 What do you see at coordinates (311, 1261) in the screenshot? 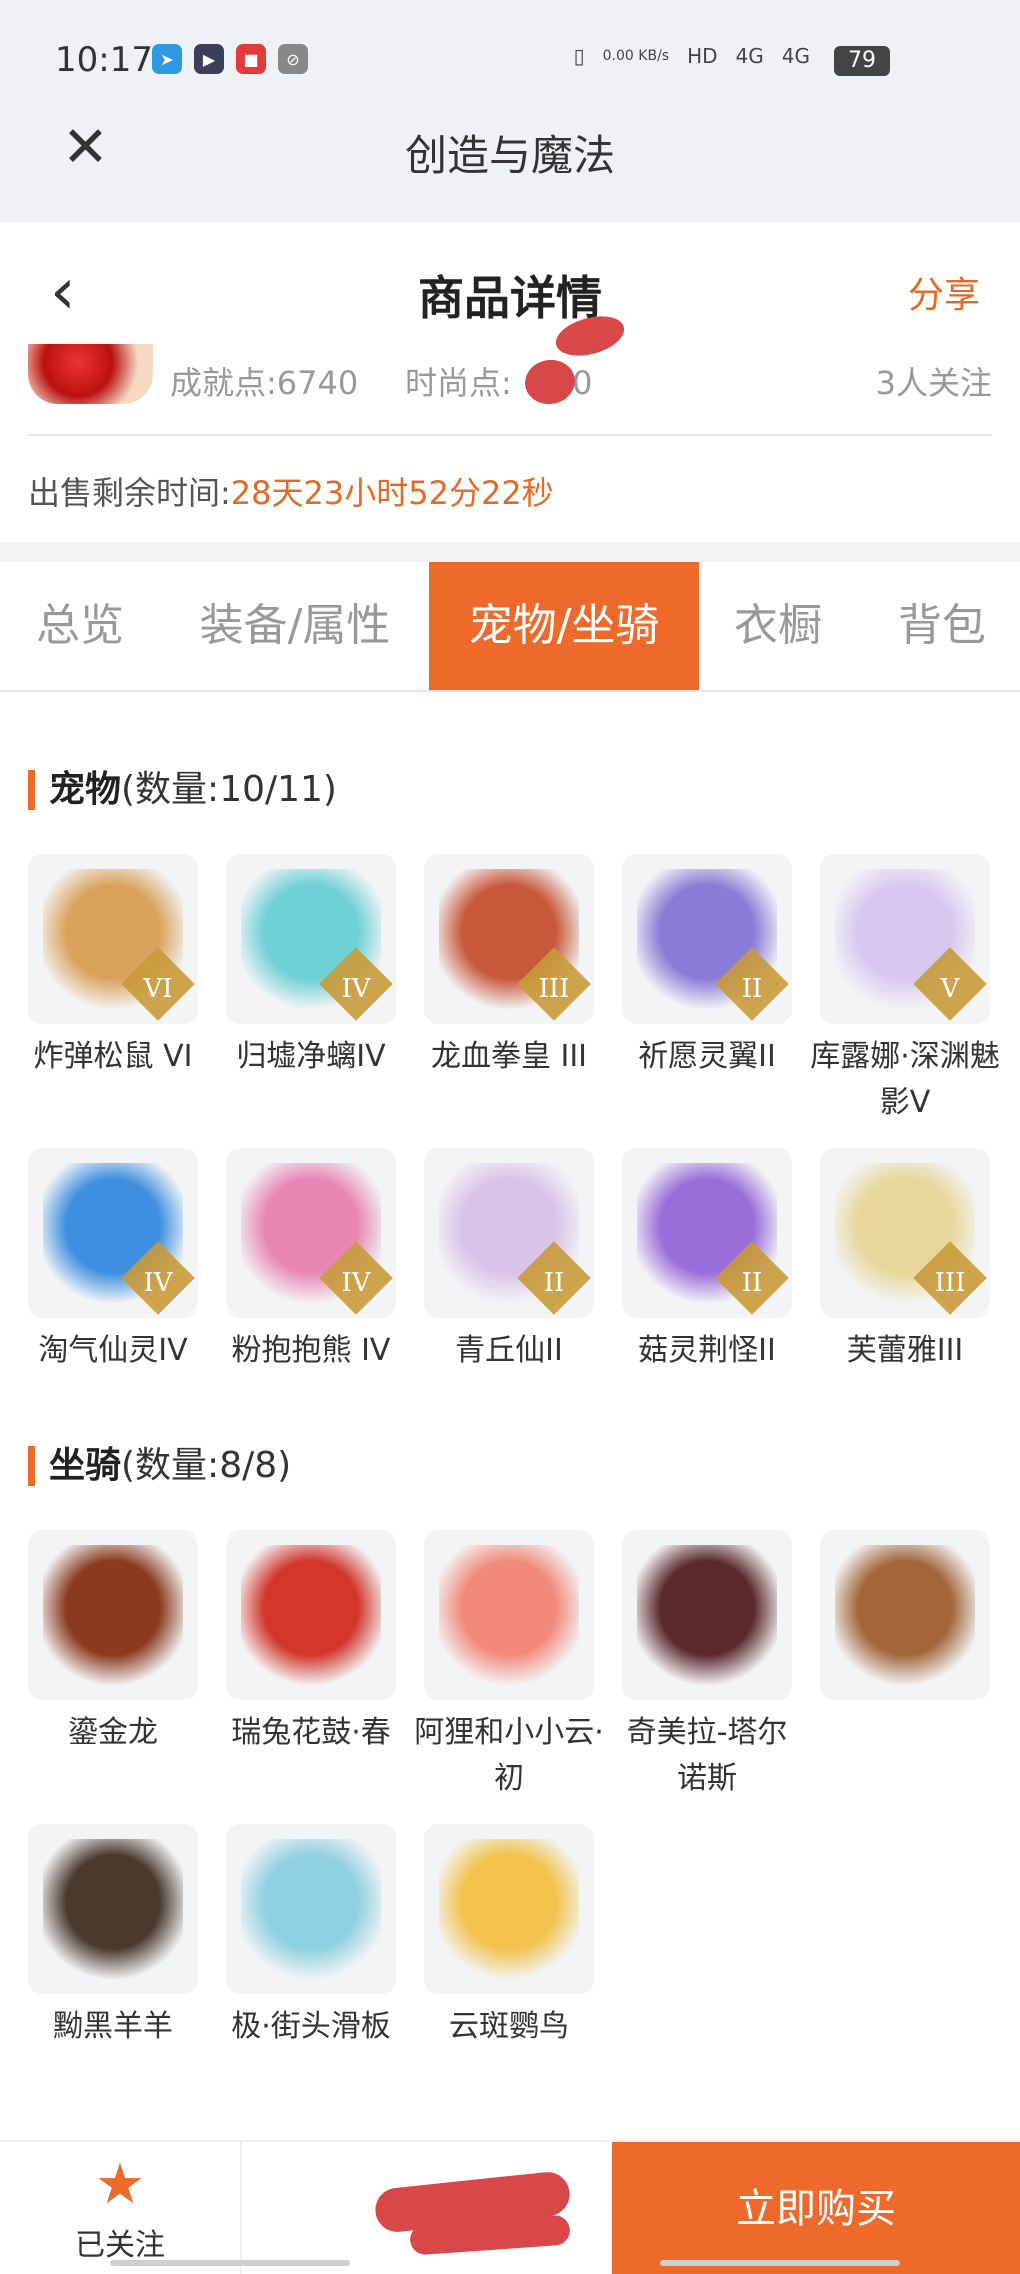
I see `pet-card: IV 粉抱抱熊 IV` at bounding box center [311, 1261].